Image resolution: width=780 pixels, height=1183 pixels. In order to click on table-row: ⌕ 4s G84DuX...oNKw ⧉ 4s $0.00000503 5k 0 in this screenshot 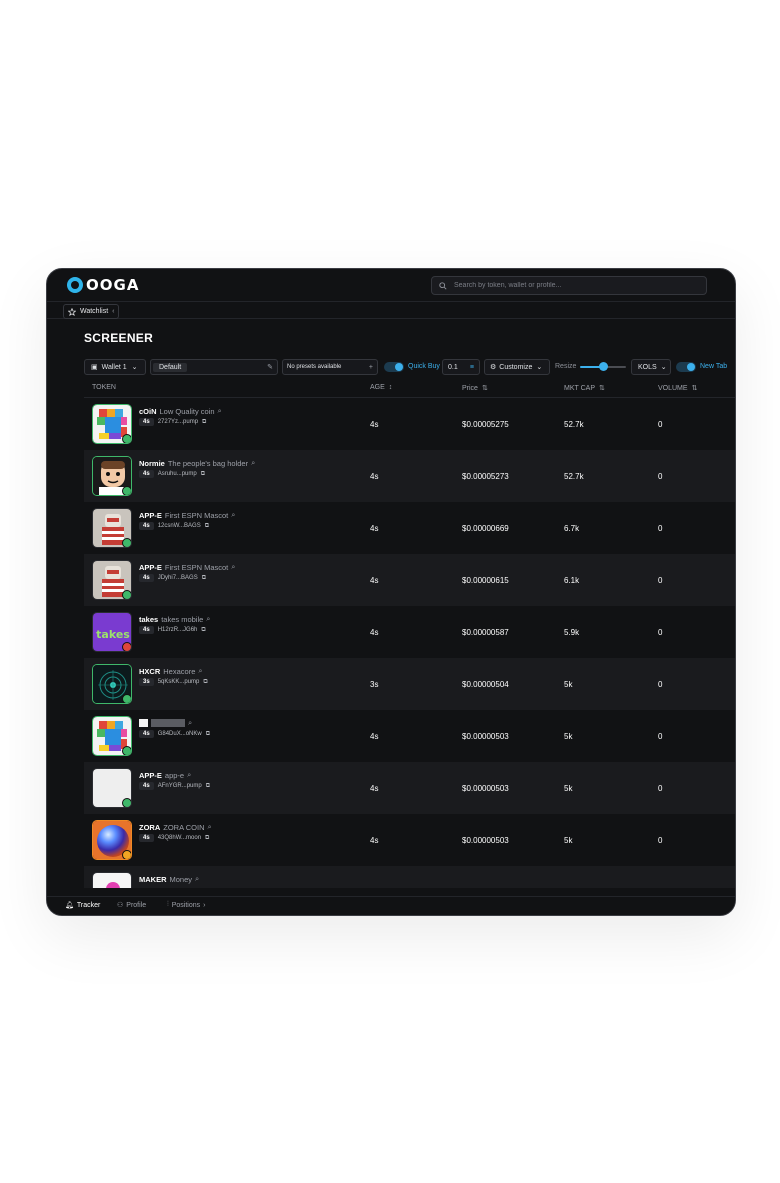, I will do `click(409, 736)`.